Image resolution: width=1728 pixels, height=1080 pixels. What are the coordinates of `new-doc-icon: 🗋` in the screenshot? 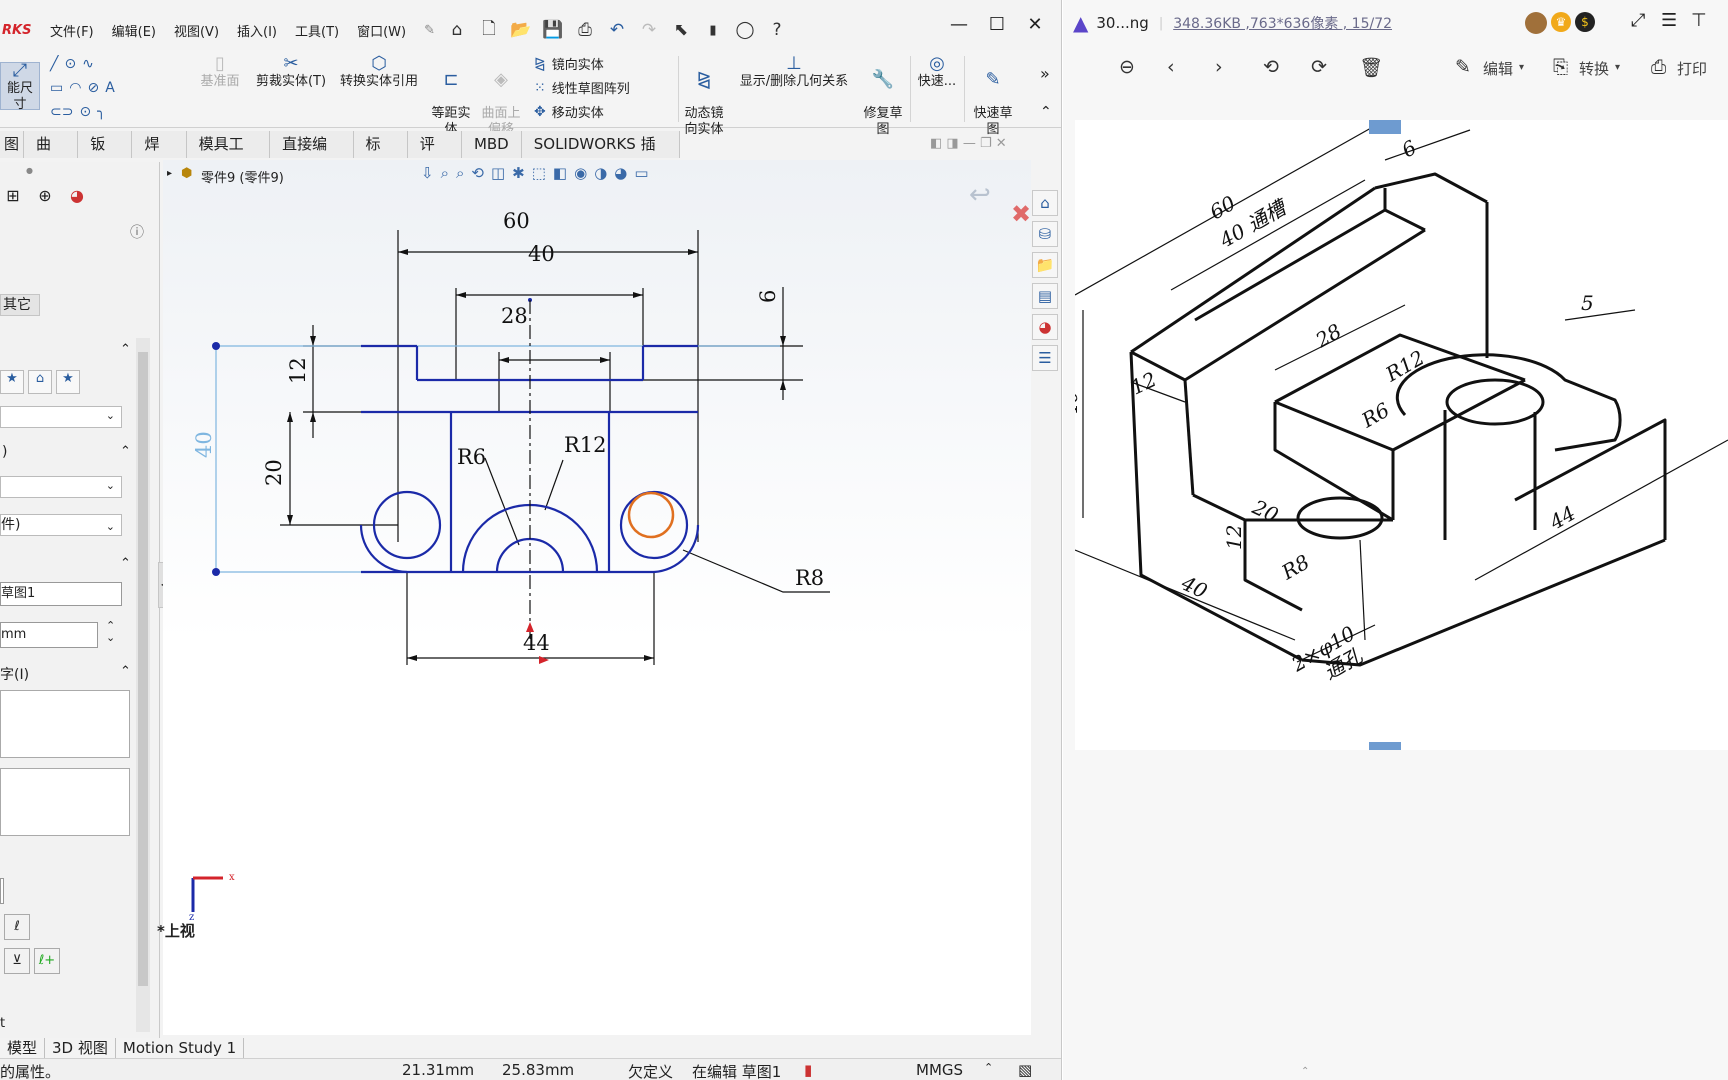 It's located at (489, 30).